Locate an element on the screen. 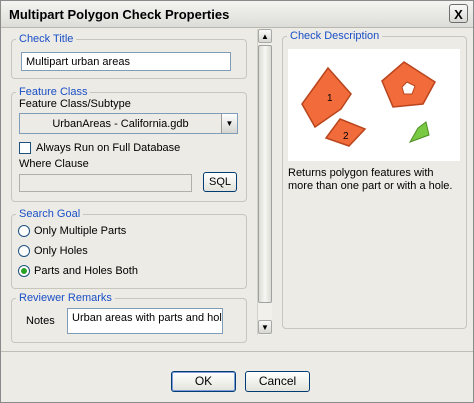 Image resolution: width=474 pixels, height=403 pixels. window-title: Multipart Polygon Check Properties is located at coordinates (119, 14).